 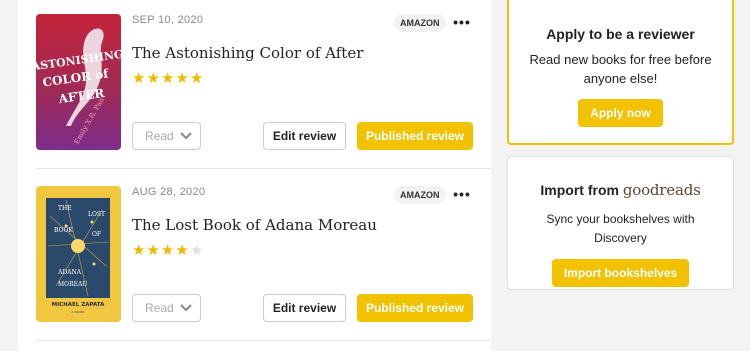 What do you see at coordinates (72, 284) in the screenshot?
I see `svg-text: MOREAU` at bounding box center [72, 284].